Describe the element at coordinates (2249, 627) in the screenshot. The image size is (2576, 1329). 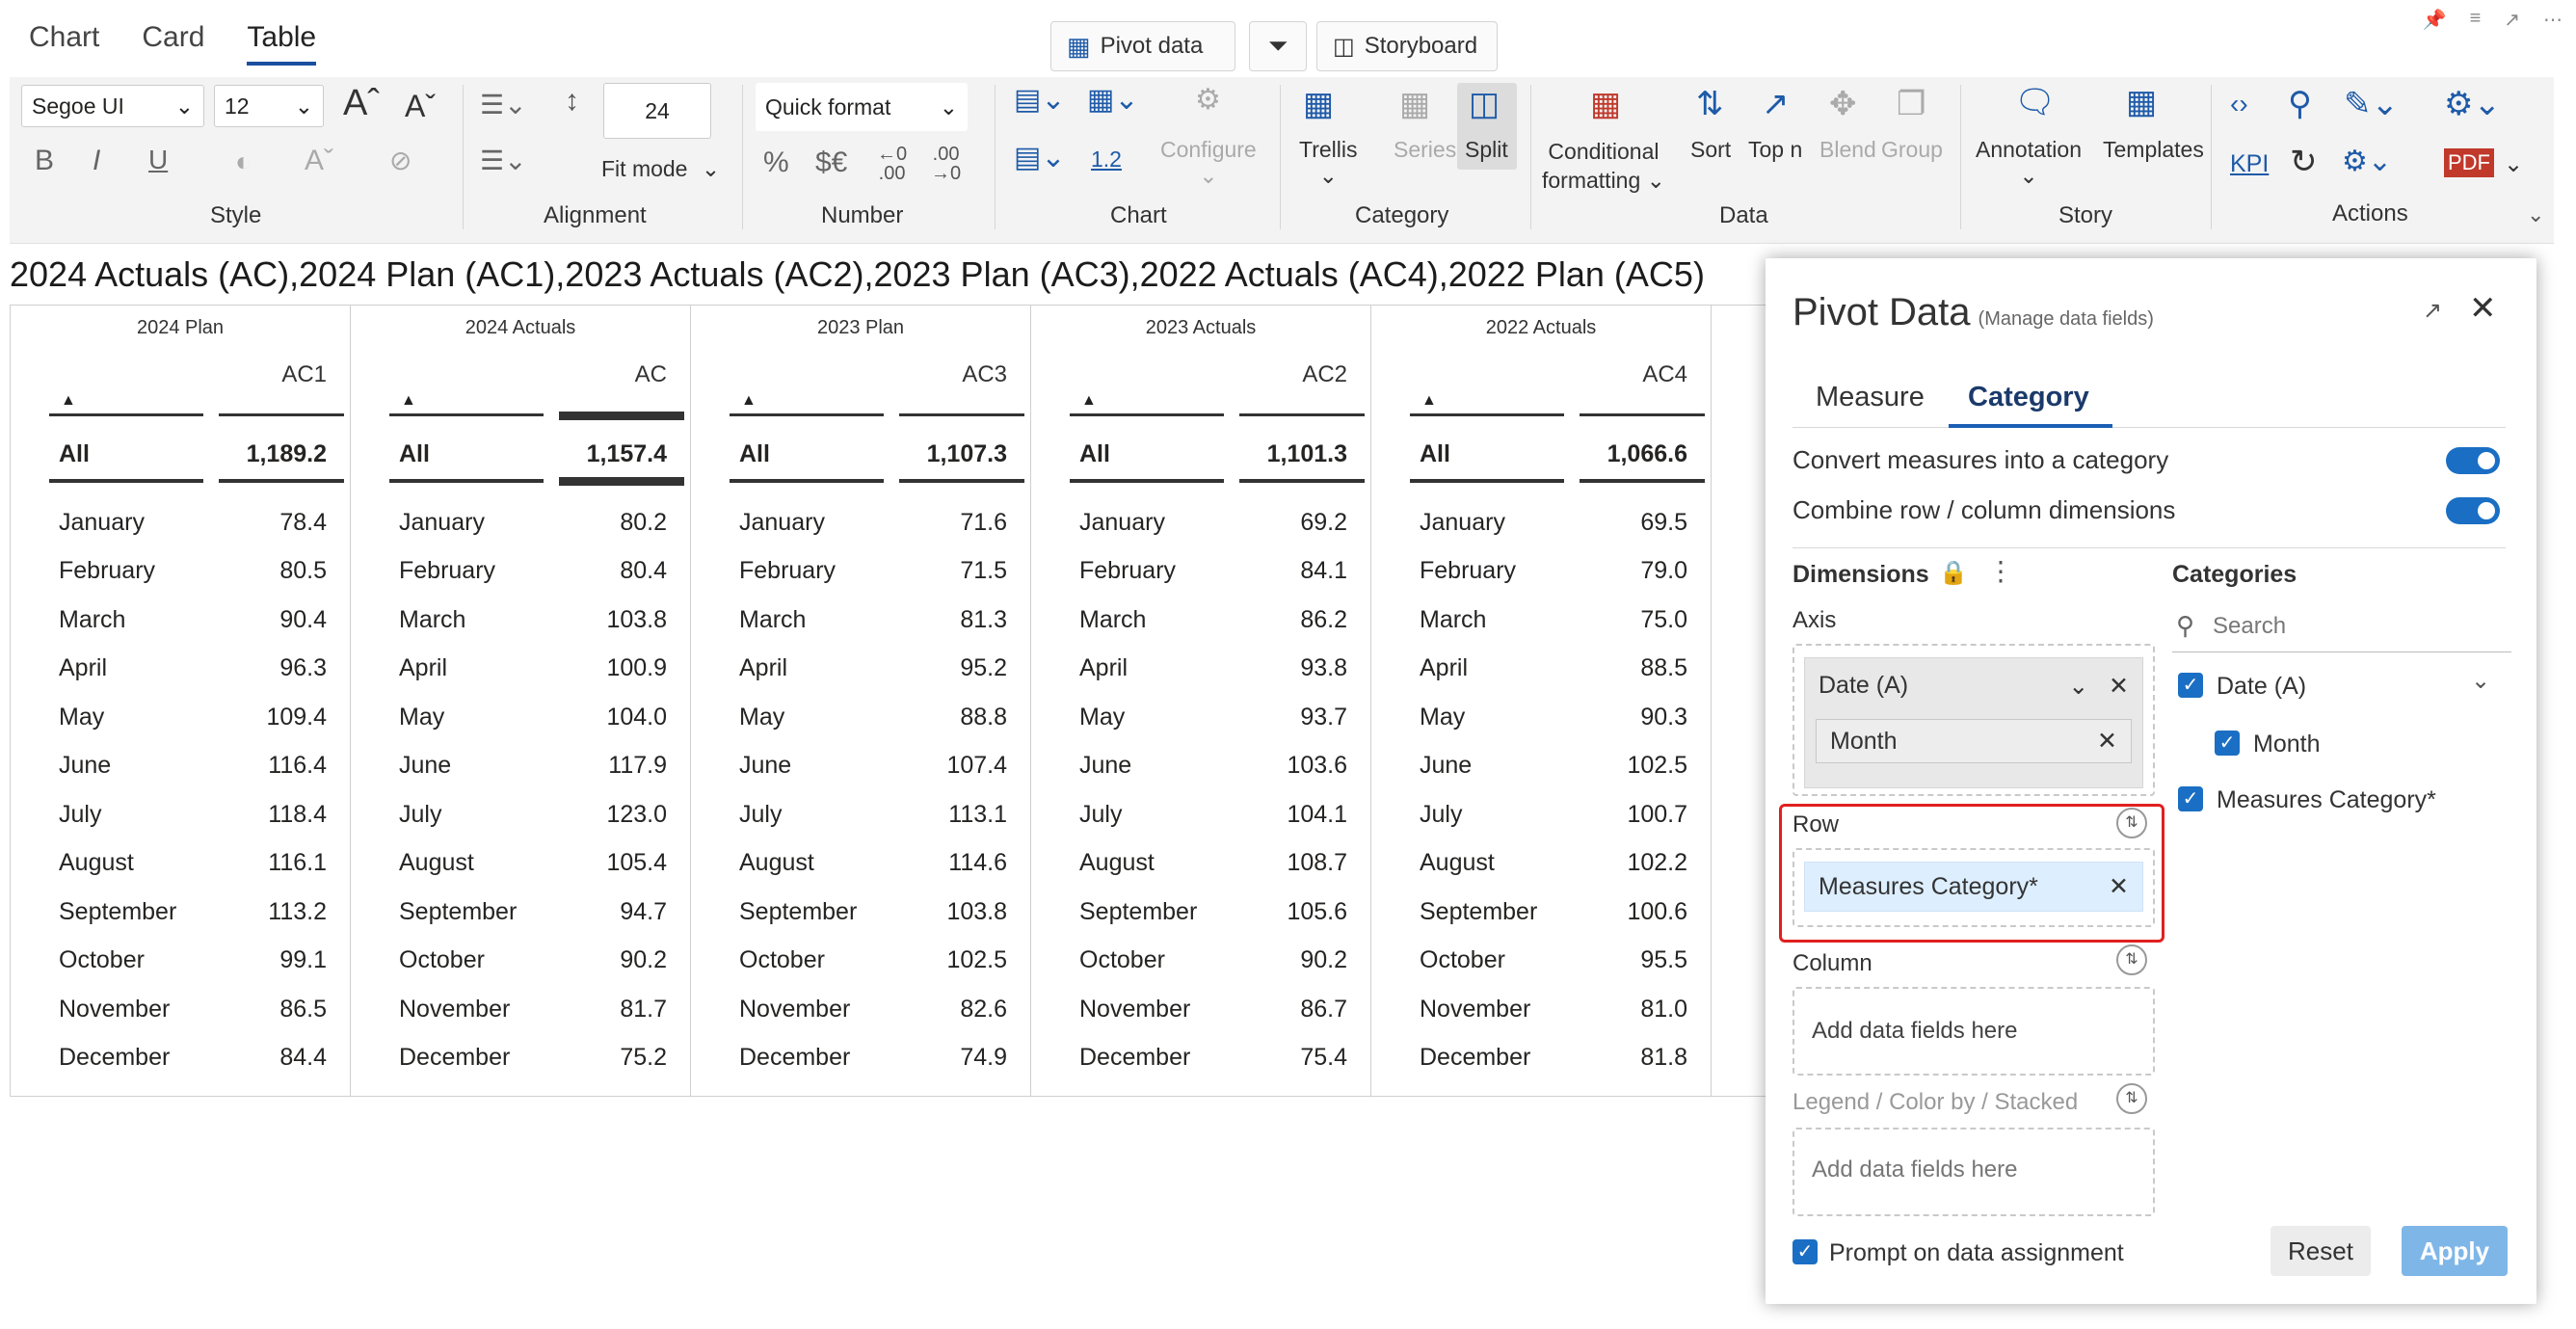
I see `categories-search-input: Search` at that location.